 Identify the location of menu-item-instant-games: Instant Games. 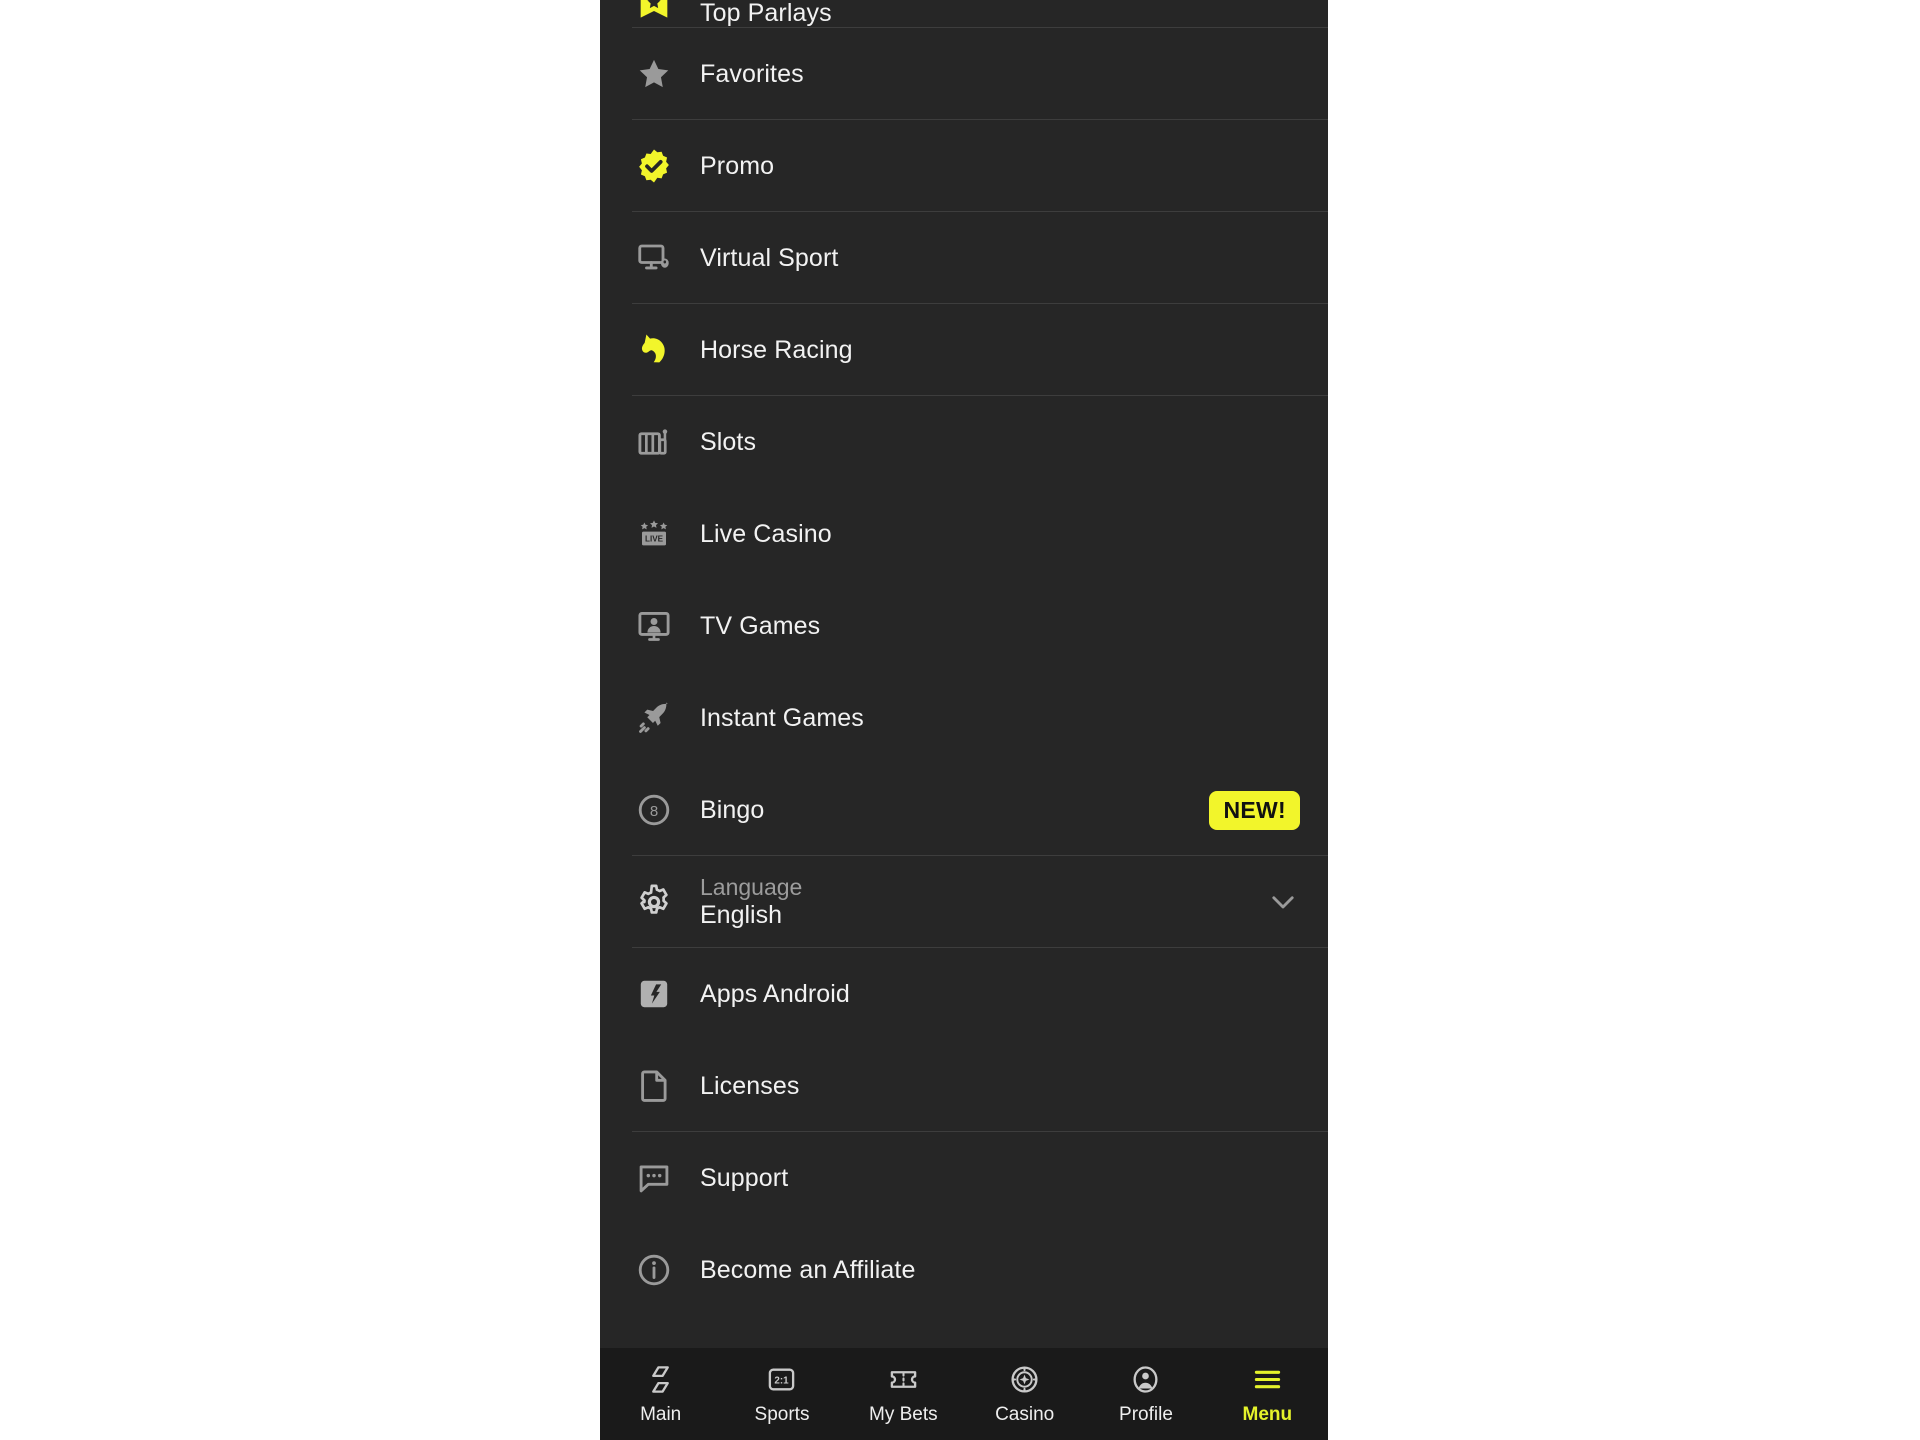
(964, 718).